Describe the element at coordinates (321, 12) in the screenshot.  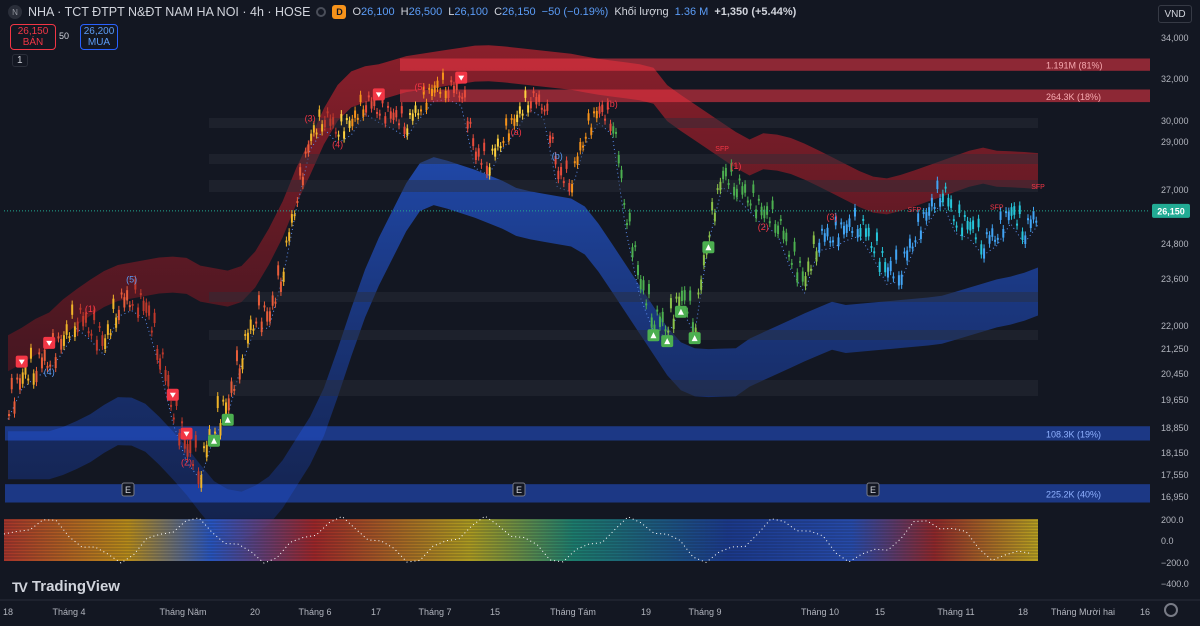
I see `market-status-icon` at that location.